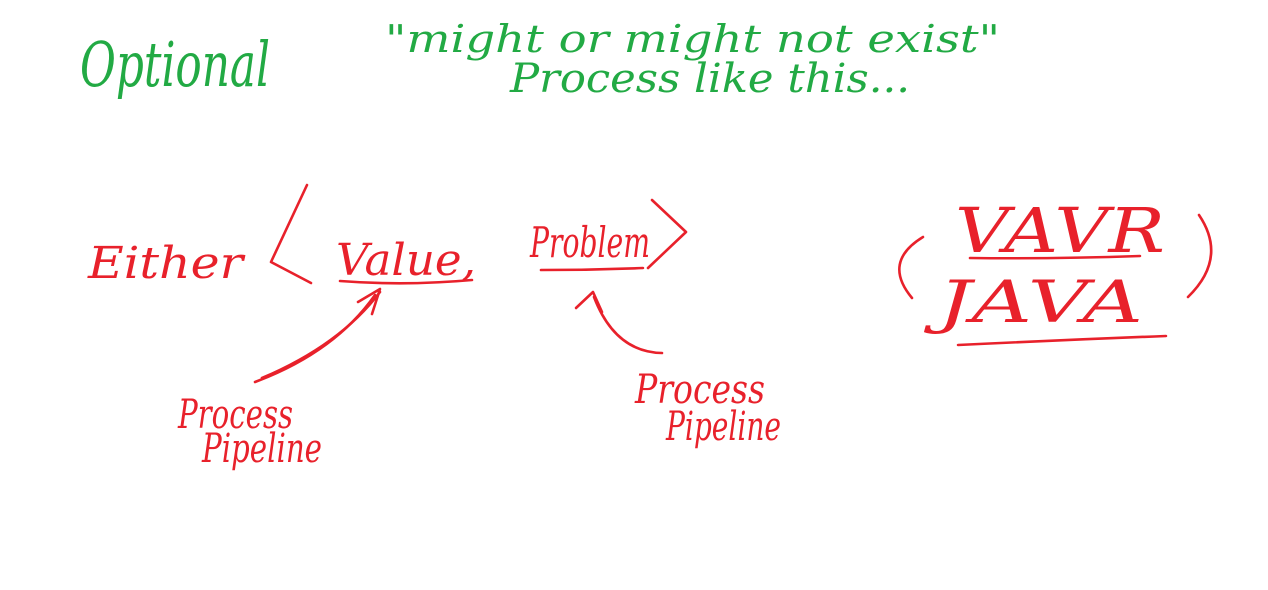 Image resolution: width=1268 pixels, height=590 pixels. What do you see at coordinates (1033, 302) in the screenshot?
I see `java-word: JAVA` at bounding box center [1033, 302].